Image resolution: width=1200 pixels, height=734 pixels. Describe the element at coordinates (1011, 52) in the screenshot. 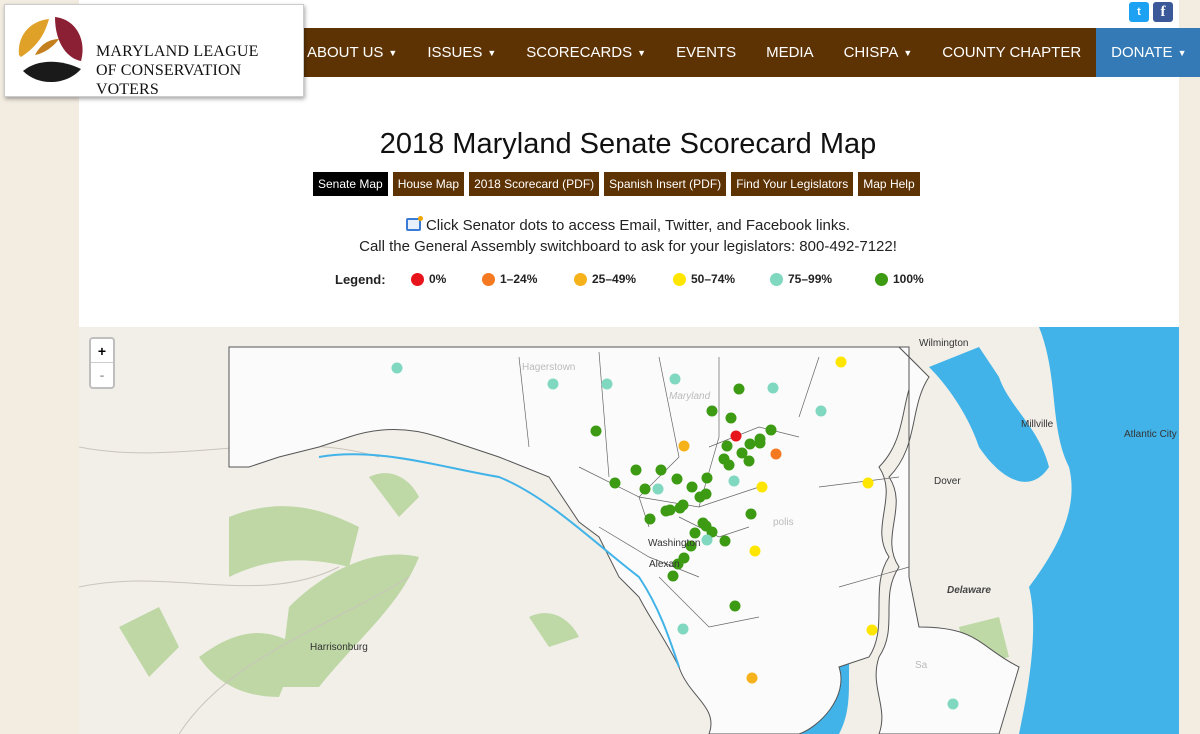

I see `nav-county-chapter: COUNTY CHAPTER` at that location.